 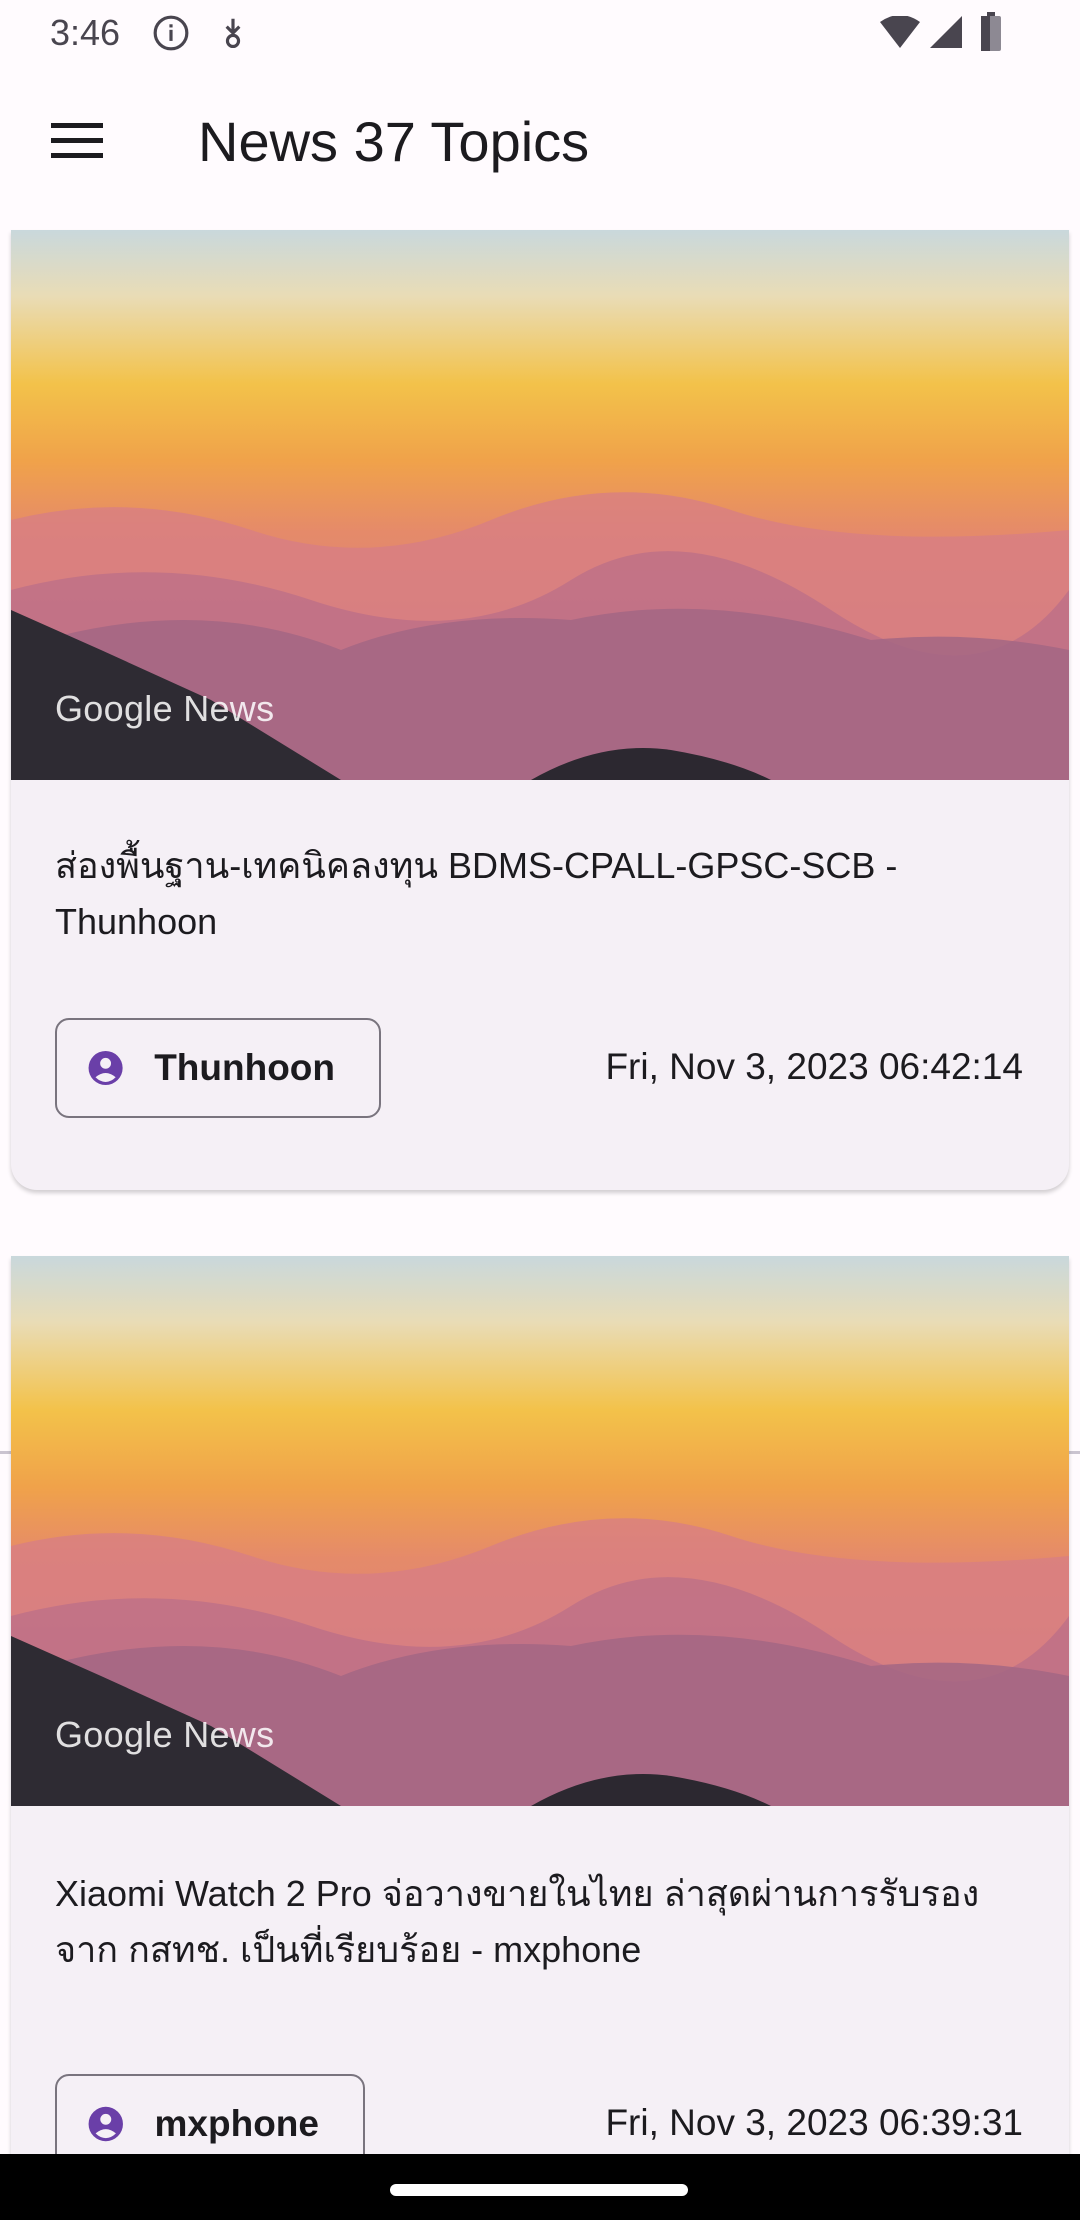 What do you see at coordinates (233, 33) in the screenshot?
I see `data-saver-icon` at bounding box center [233, 33].